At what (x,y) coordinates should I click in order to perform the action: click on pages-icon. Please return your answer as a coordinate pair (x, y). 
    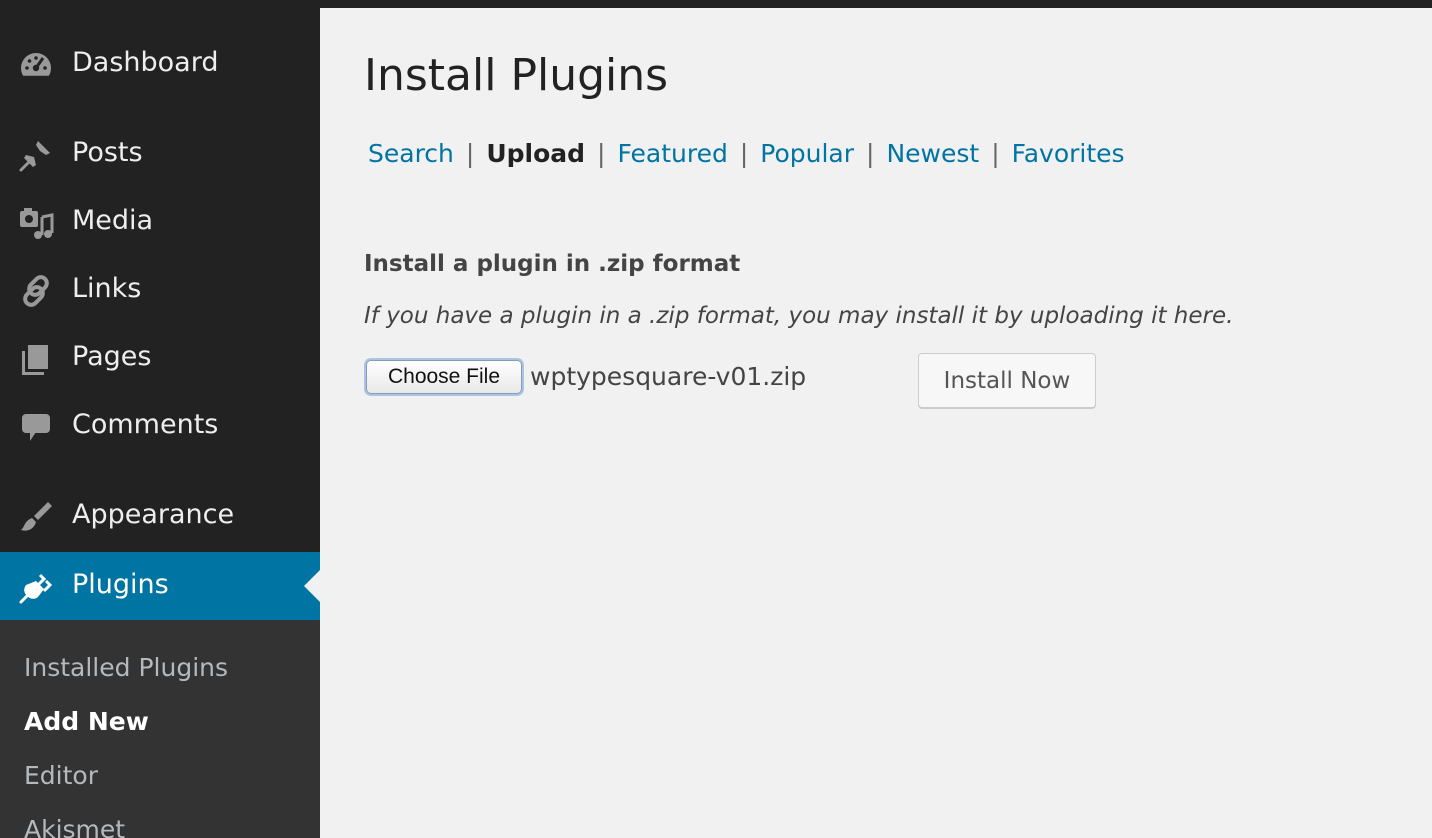
    Looking at the image, I should click on (36, 359).